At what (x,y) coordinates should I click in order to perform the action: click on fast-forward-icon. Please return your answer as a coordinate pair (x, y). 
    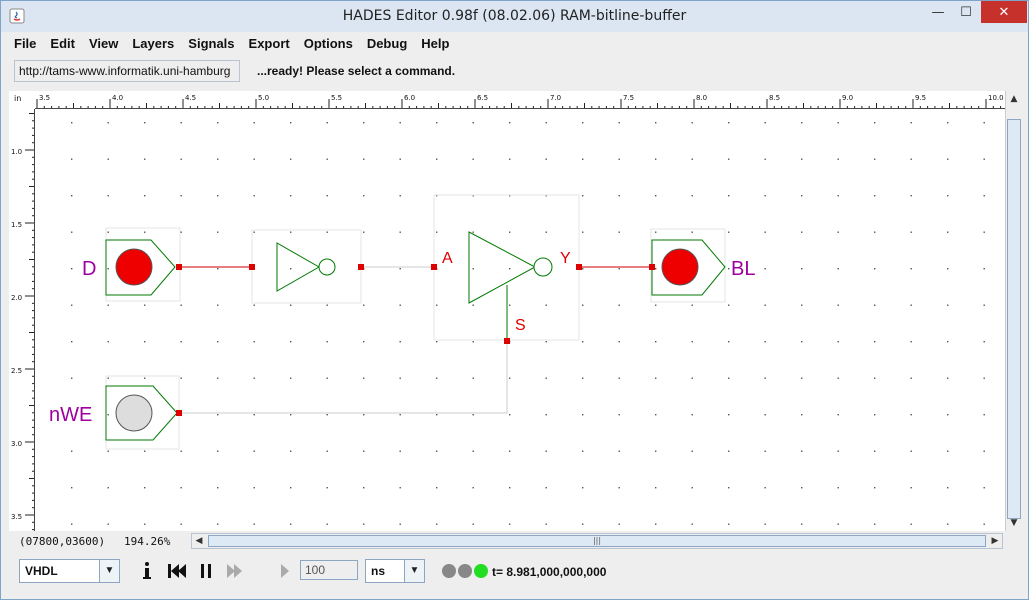
    Looking at the image, I should click on (234, 571).